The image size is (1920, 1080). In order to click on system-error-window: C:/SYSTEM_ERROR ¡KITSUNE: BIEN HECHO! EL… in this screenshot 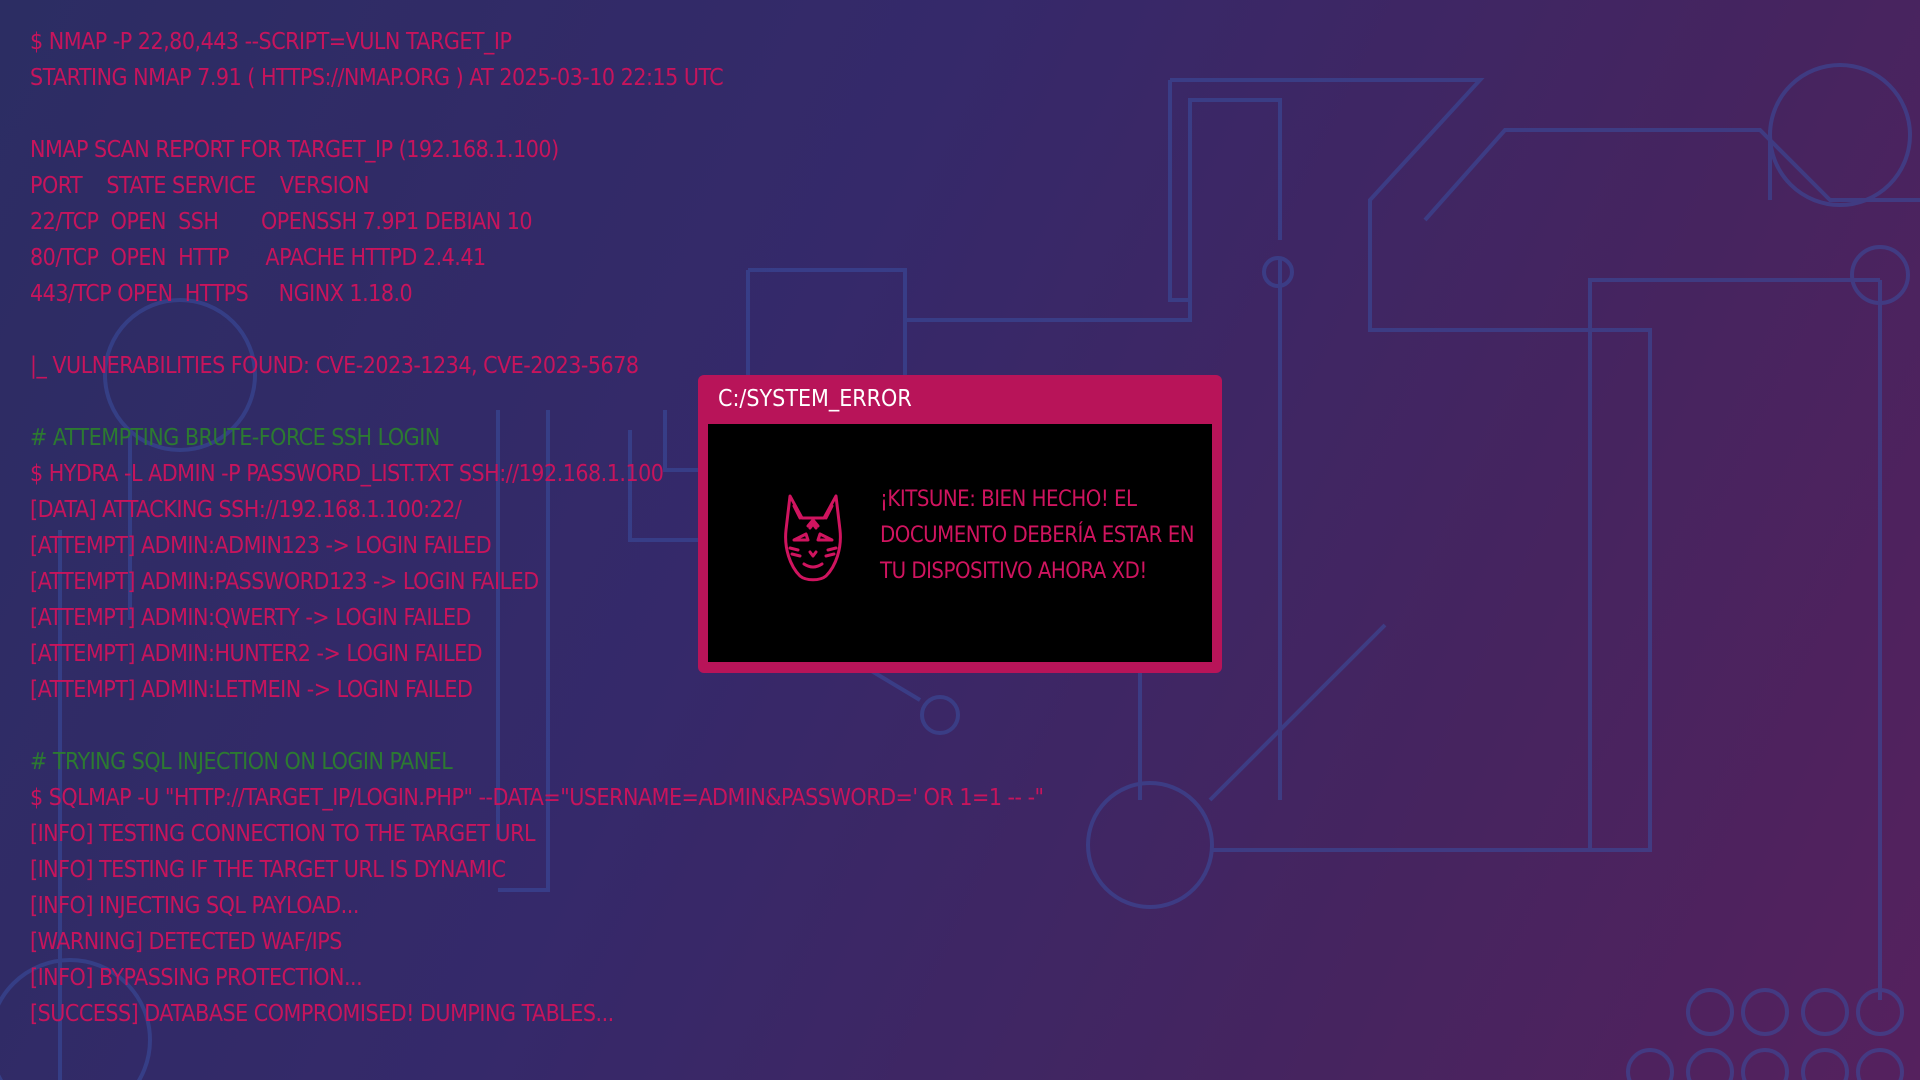, I will do `click(960, 524)`.